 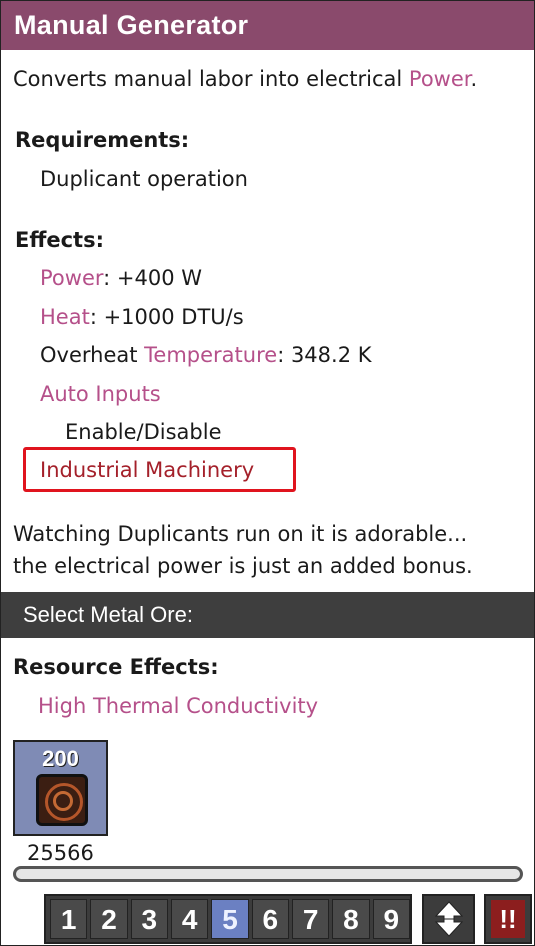 I want to click on heat-effect-link: Heat, so click(x=65, y=317).